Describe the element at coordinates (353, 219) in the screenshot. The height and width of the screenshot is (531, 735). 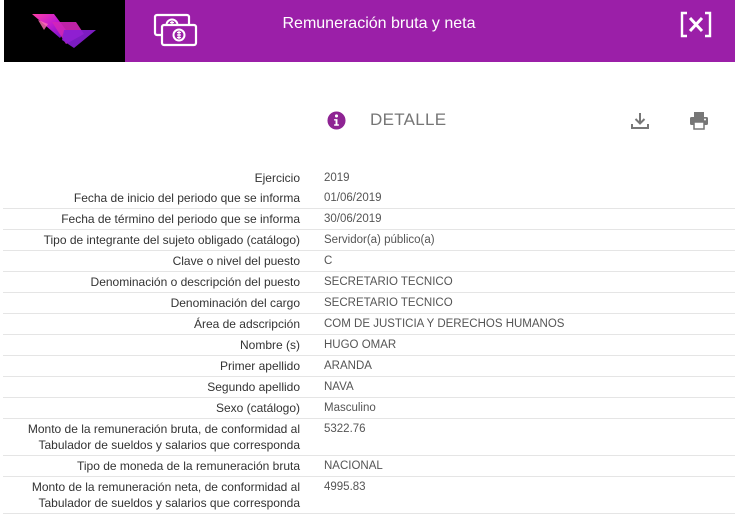
I see `field-value: 30/06/2019` at that location.